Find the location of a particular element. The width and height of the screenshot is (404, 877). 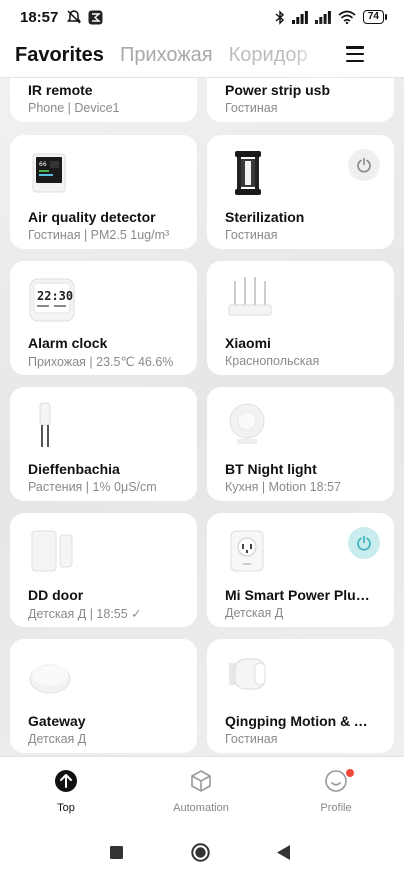

mute-icon is located at coordinates (74, 17).